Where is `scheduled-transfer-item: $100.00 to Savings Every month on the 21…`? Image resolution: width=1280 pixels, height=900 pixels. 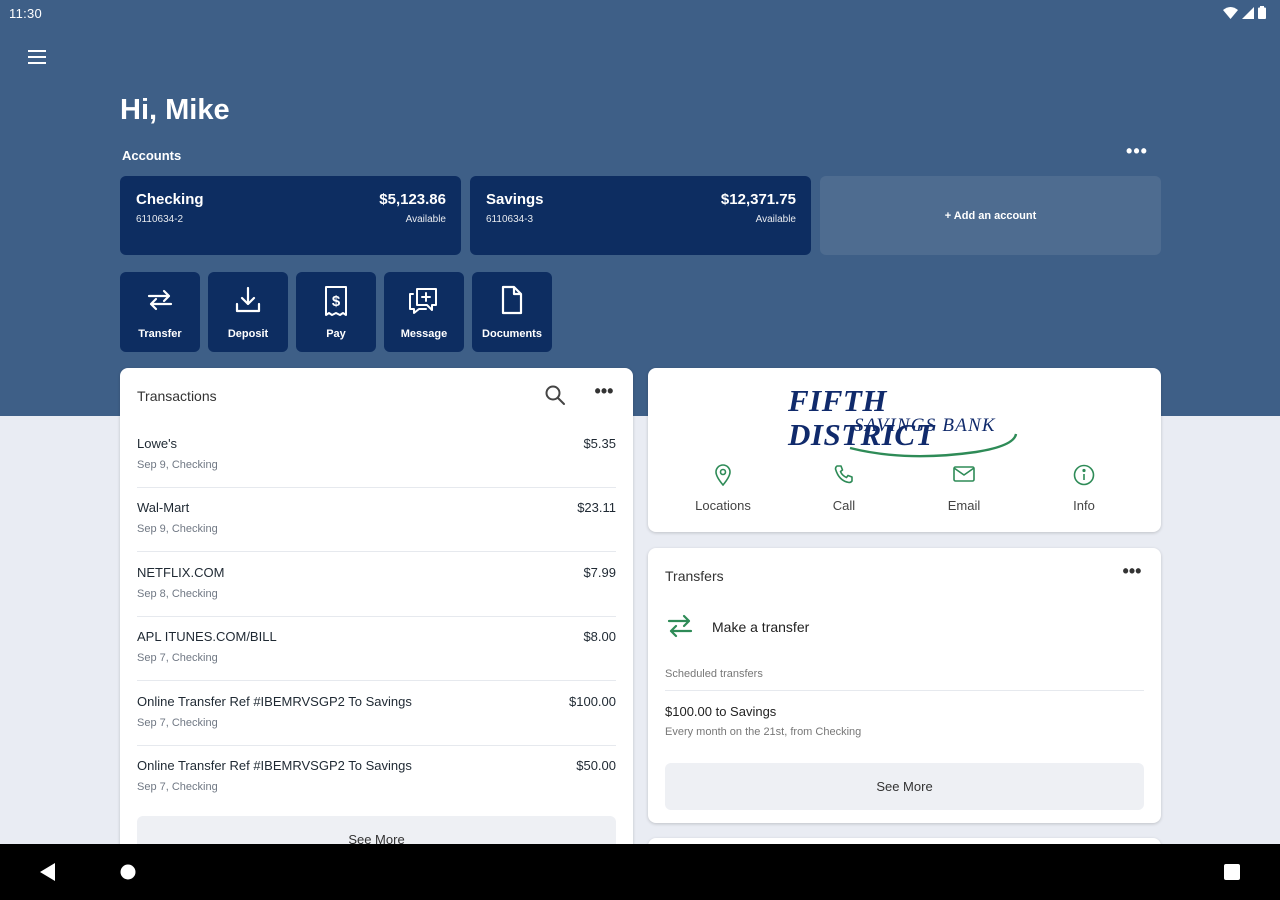 scheduled-transfer-item: $100.00 to Savings Every month on the 21… is located at coordinates (904, 724).